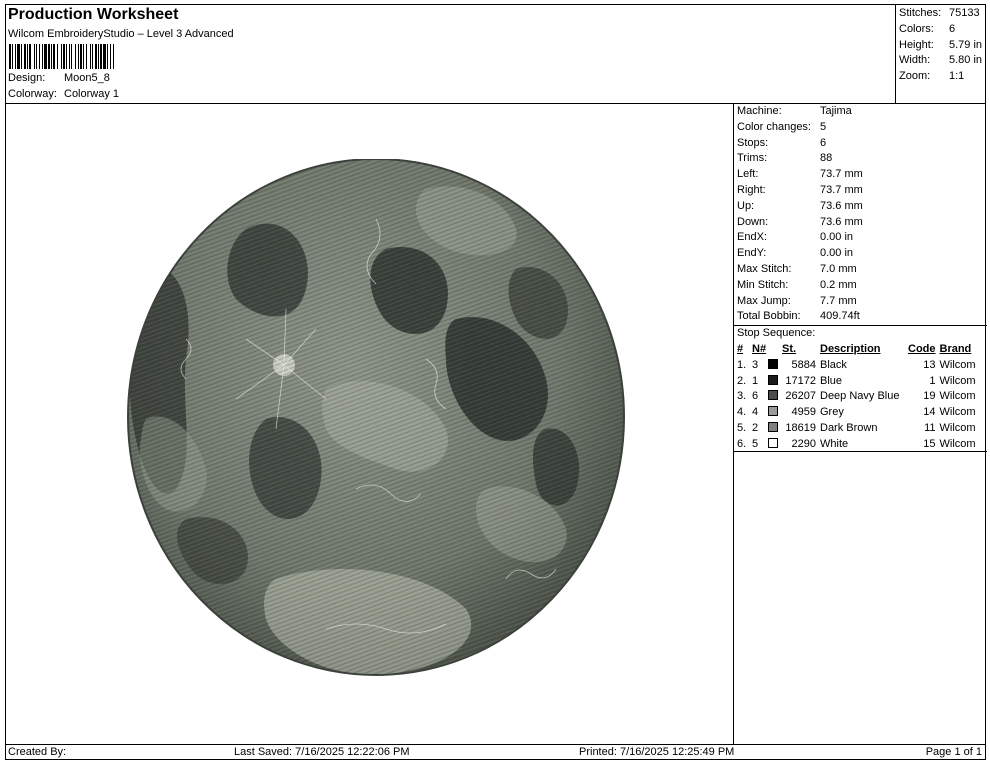  Describe the element at coordinates (775, 349) in the screenshot. I see `col-swatch` at that location.